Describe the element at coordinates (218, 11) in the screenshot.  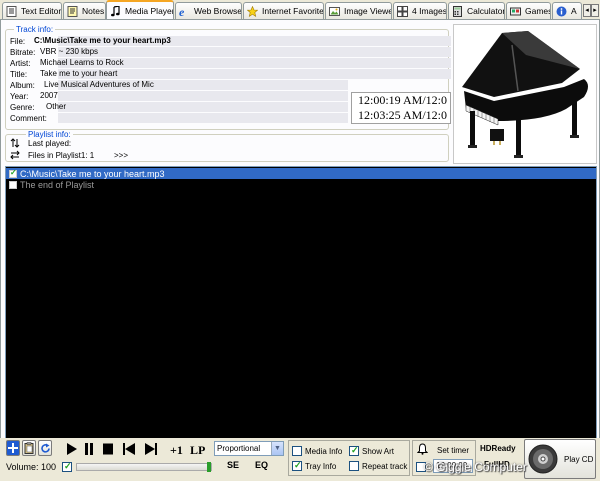
I see `tab-web-browser-label: Web Browser` at that location.